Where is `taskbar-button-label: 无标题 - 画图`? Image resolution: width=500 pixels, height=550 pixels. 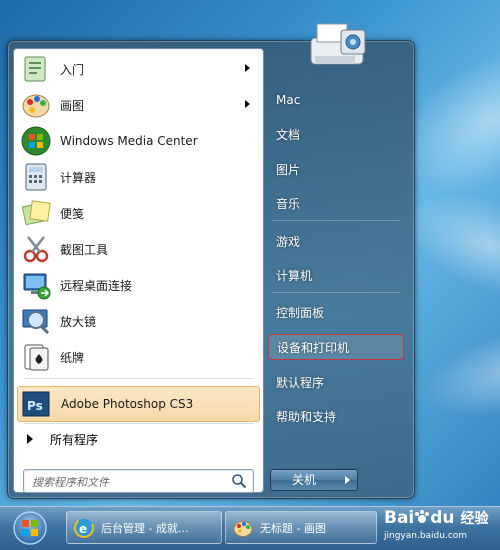 taskbar-button-label: 无标题 - 画图 is located at coordinates (293, 528).